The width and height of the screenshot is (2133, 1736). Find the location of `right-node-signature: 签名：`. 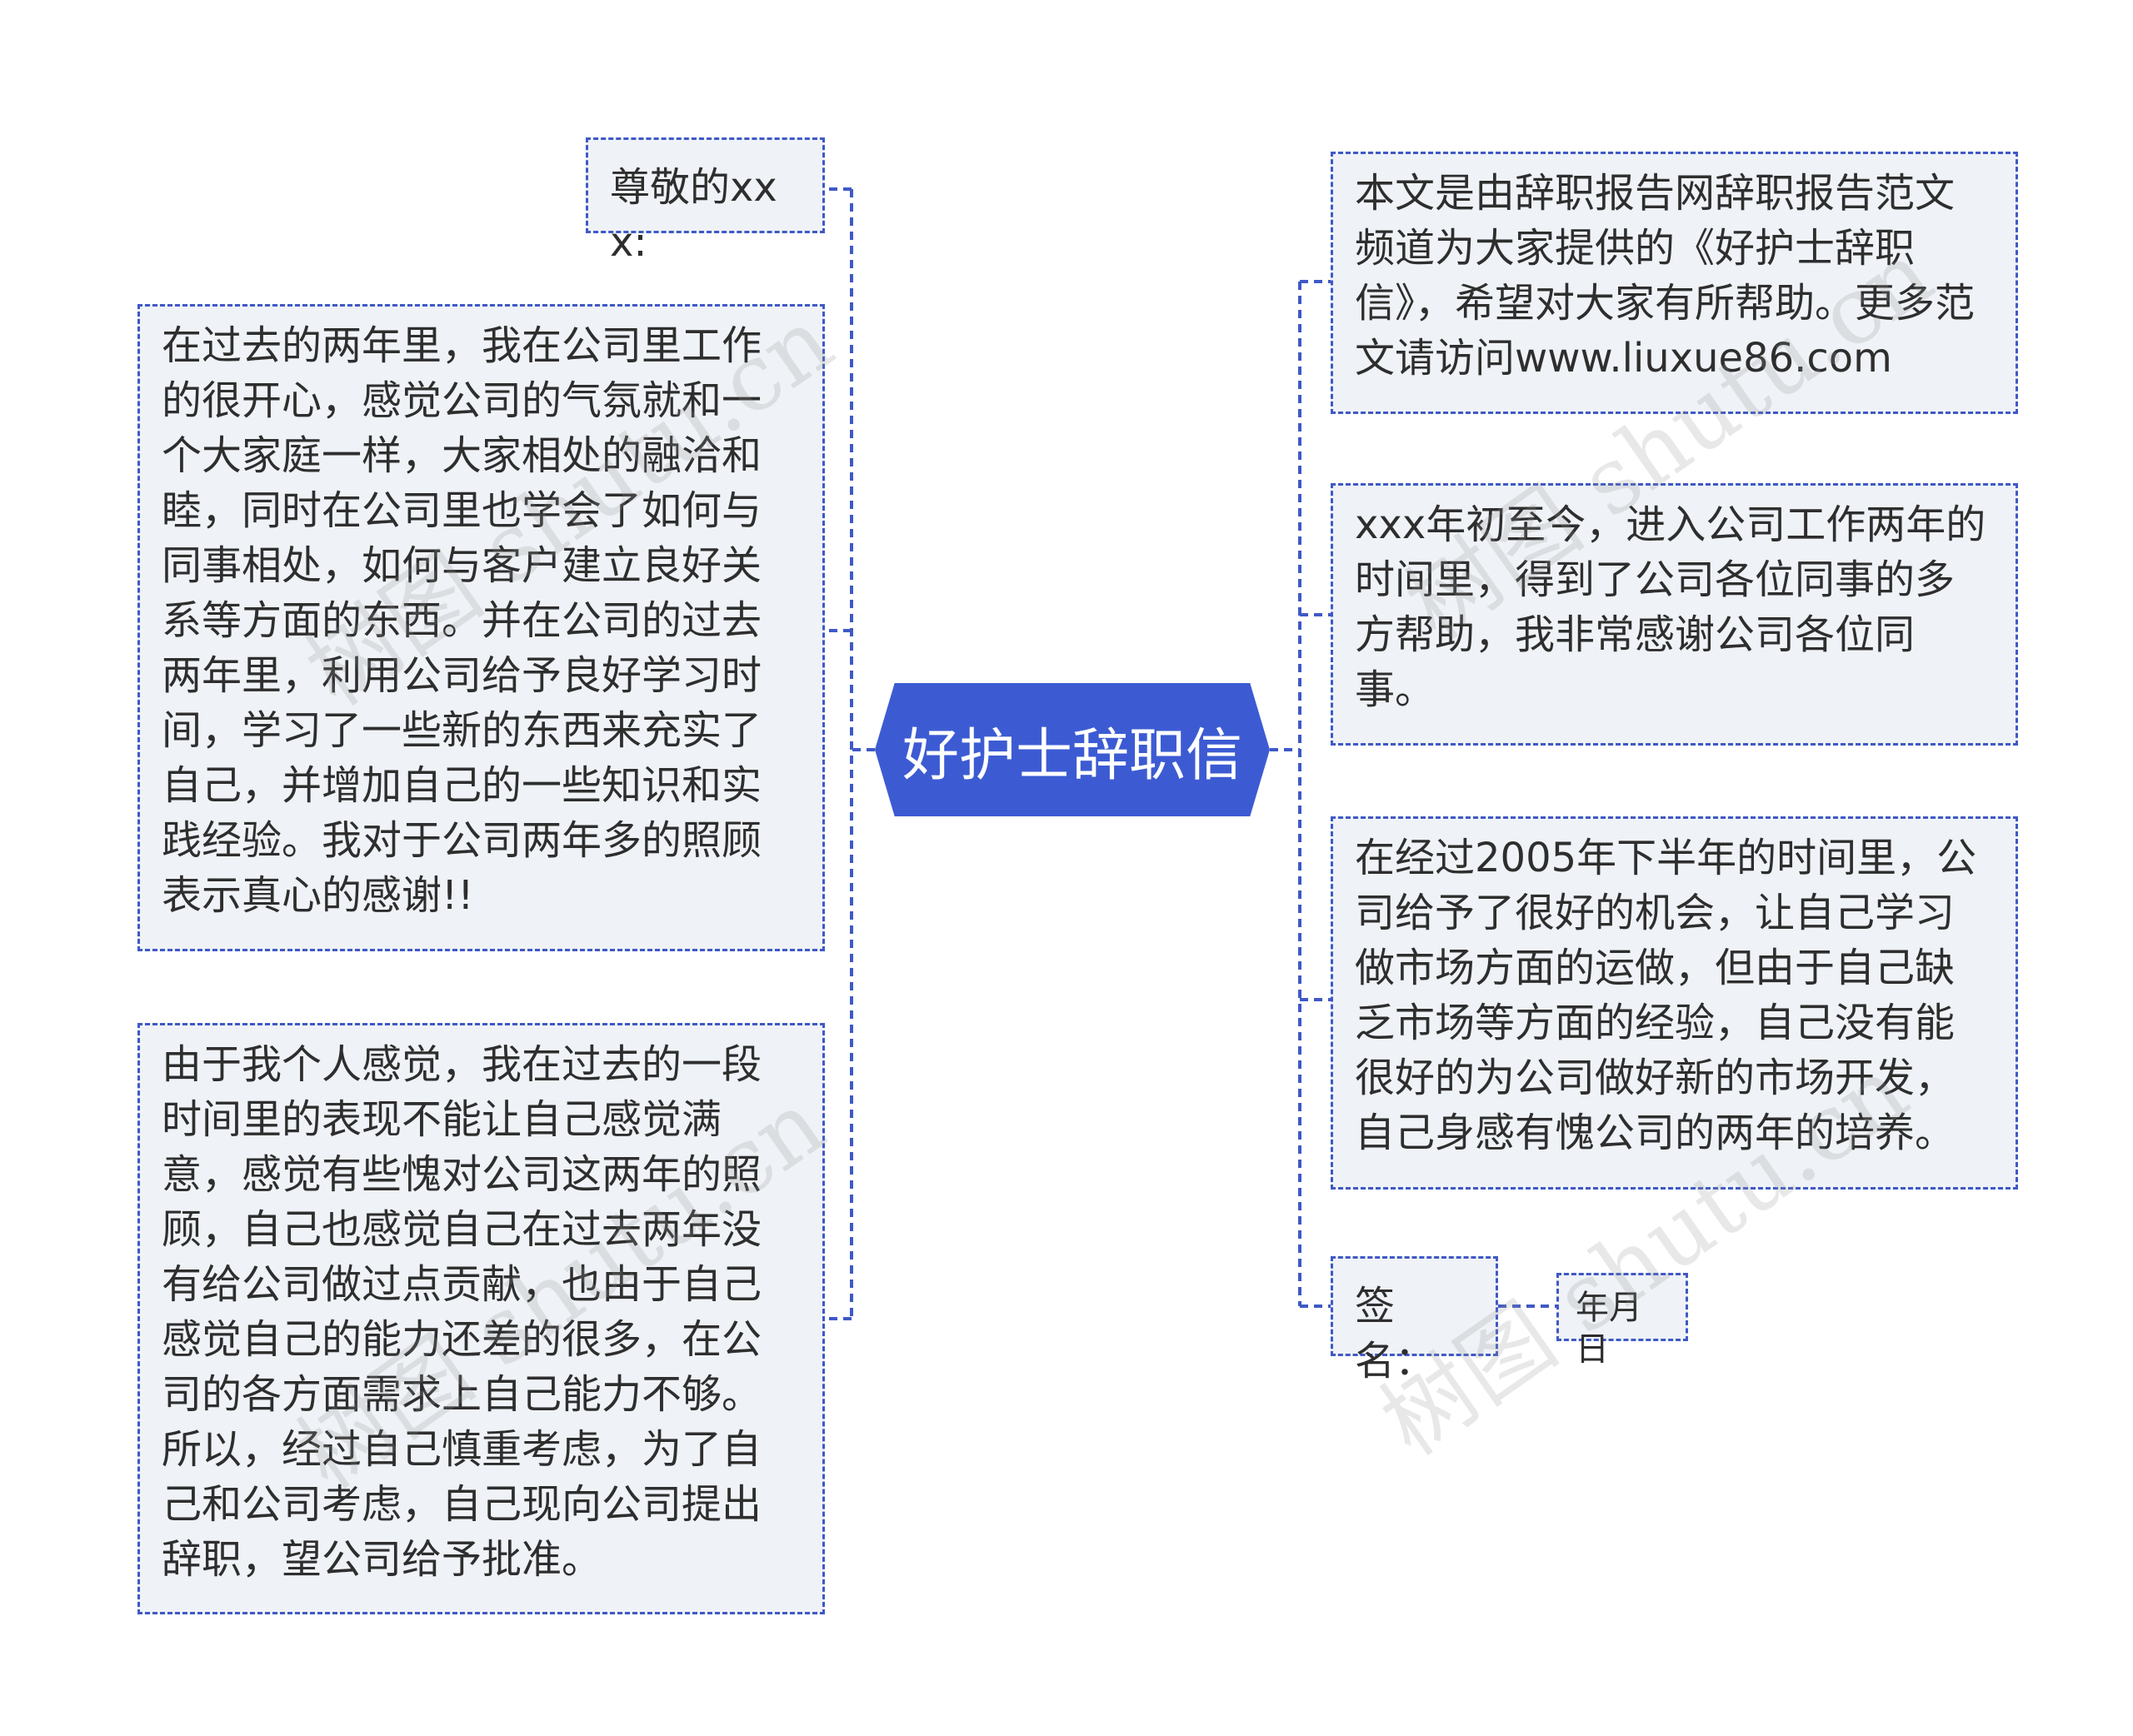

right-node-signature: 签名： is located at coordinates (1415, 1320).